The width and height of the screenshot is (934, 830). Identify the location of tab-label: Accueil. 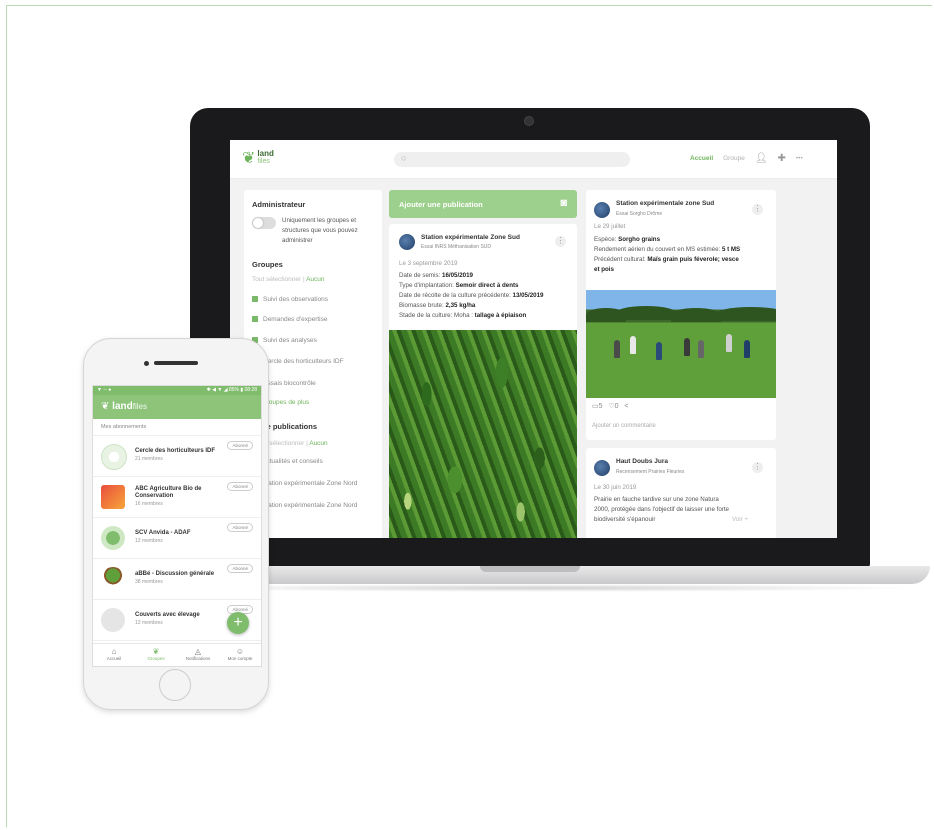
(114, 658).